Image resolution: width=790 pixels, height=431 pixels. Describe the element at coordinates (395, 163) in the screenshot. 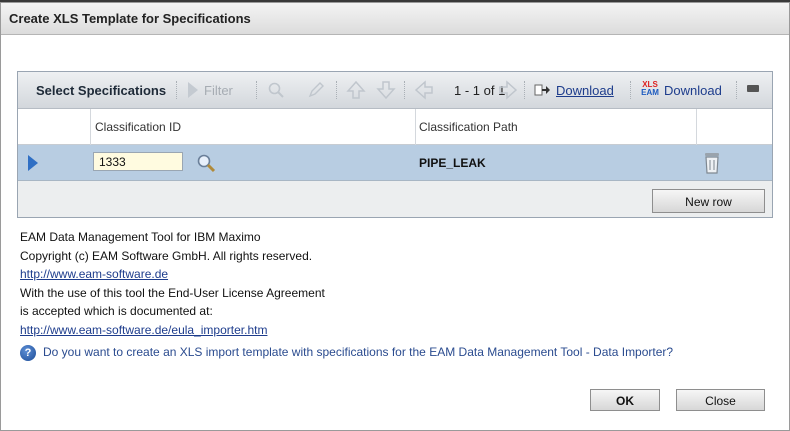

I see `table-row: PIPE_LEAK` at that location.